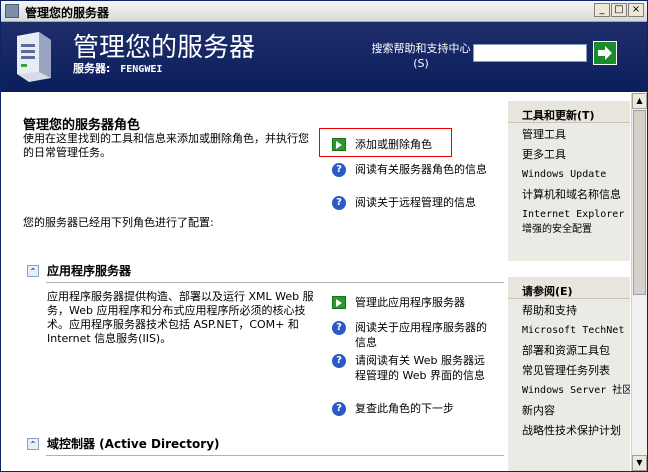 This screenshot has height=472, width=648. Describe the element at coordinates (410, 302) in the screenshot. I see `link-label: 管理此应用程序服务器` at that location.